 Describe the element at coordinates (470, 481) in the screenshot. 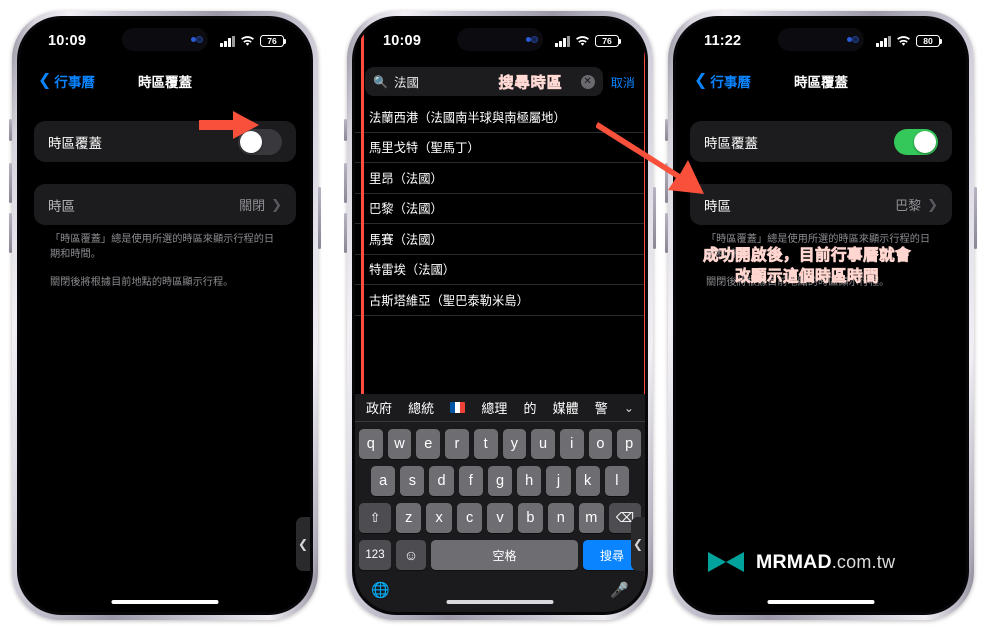

I see `key-f: f` at that location.